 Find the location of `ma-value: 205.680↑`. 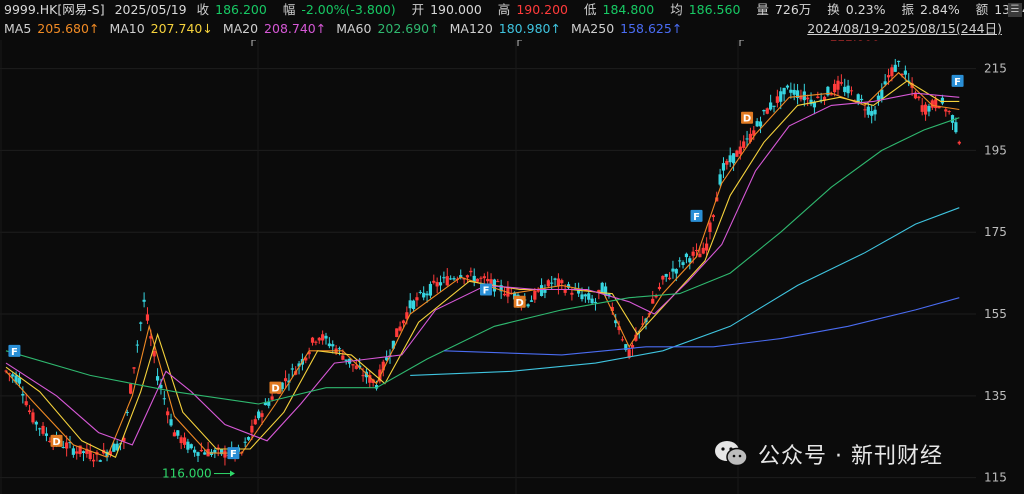

ma-value: 205.680↑ is located at coordinates (68, 28).